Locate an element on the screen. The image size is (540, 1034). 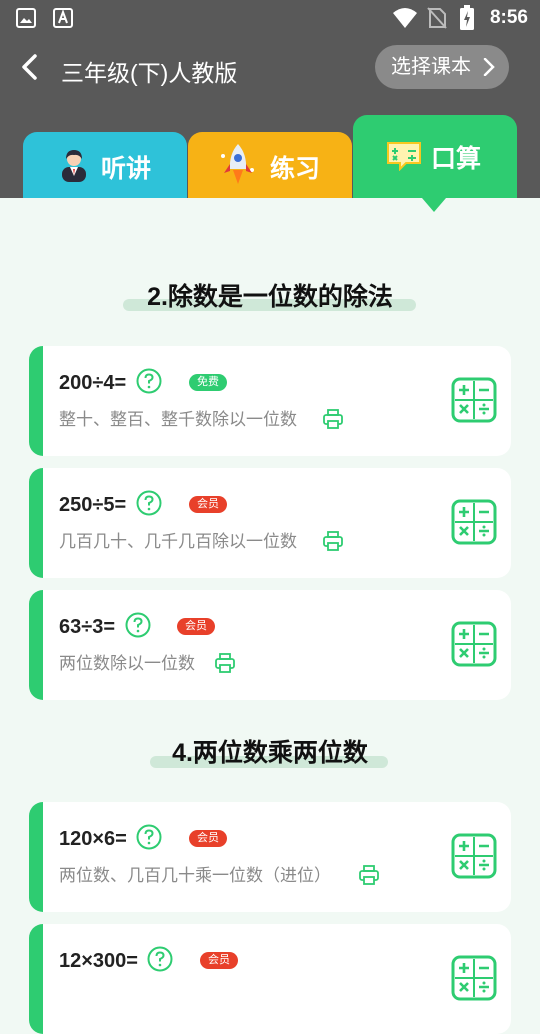
exercise-card: 12×300= 会员 is located at coordinates (270, 979).